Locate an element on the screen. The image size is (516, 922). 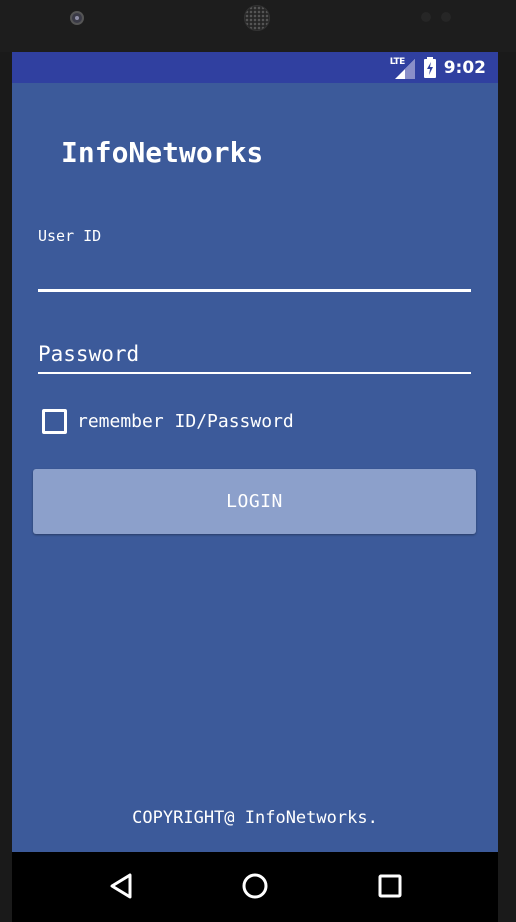
remember-row: remember ID/Password is located at coordinates (168, 421).